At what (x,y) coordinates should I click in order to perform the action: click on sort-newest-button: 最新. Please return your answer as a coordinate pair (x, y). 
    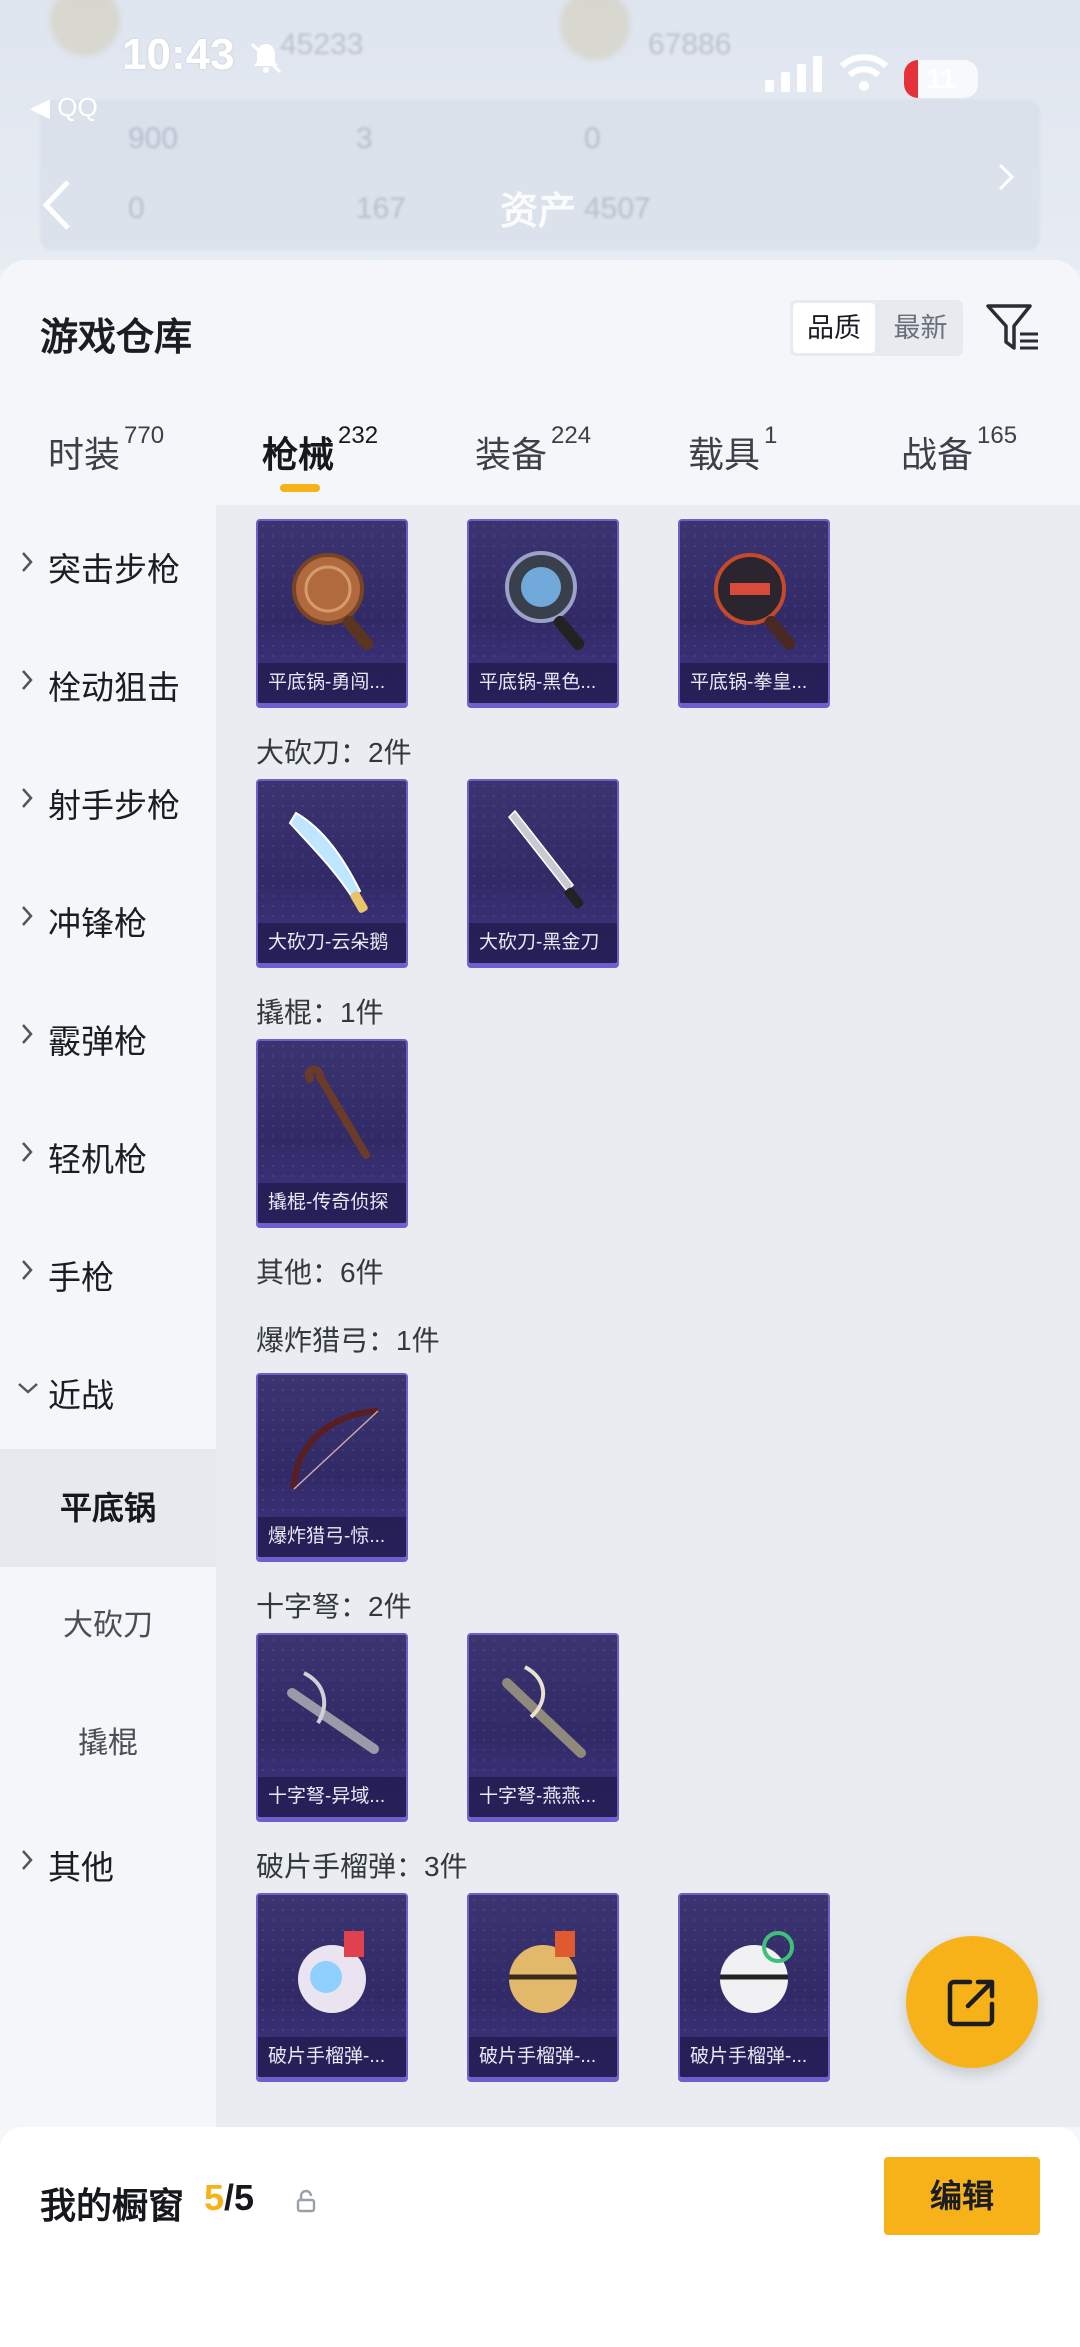
    Looking at the image, I should click on (920, 328).